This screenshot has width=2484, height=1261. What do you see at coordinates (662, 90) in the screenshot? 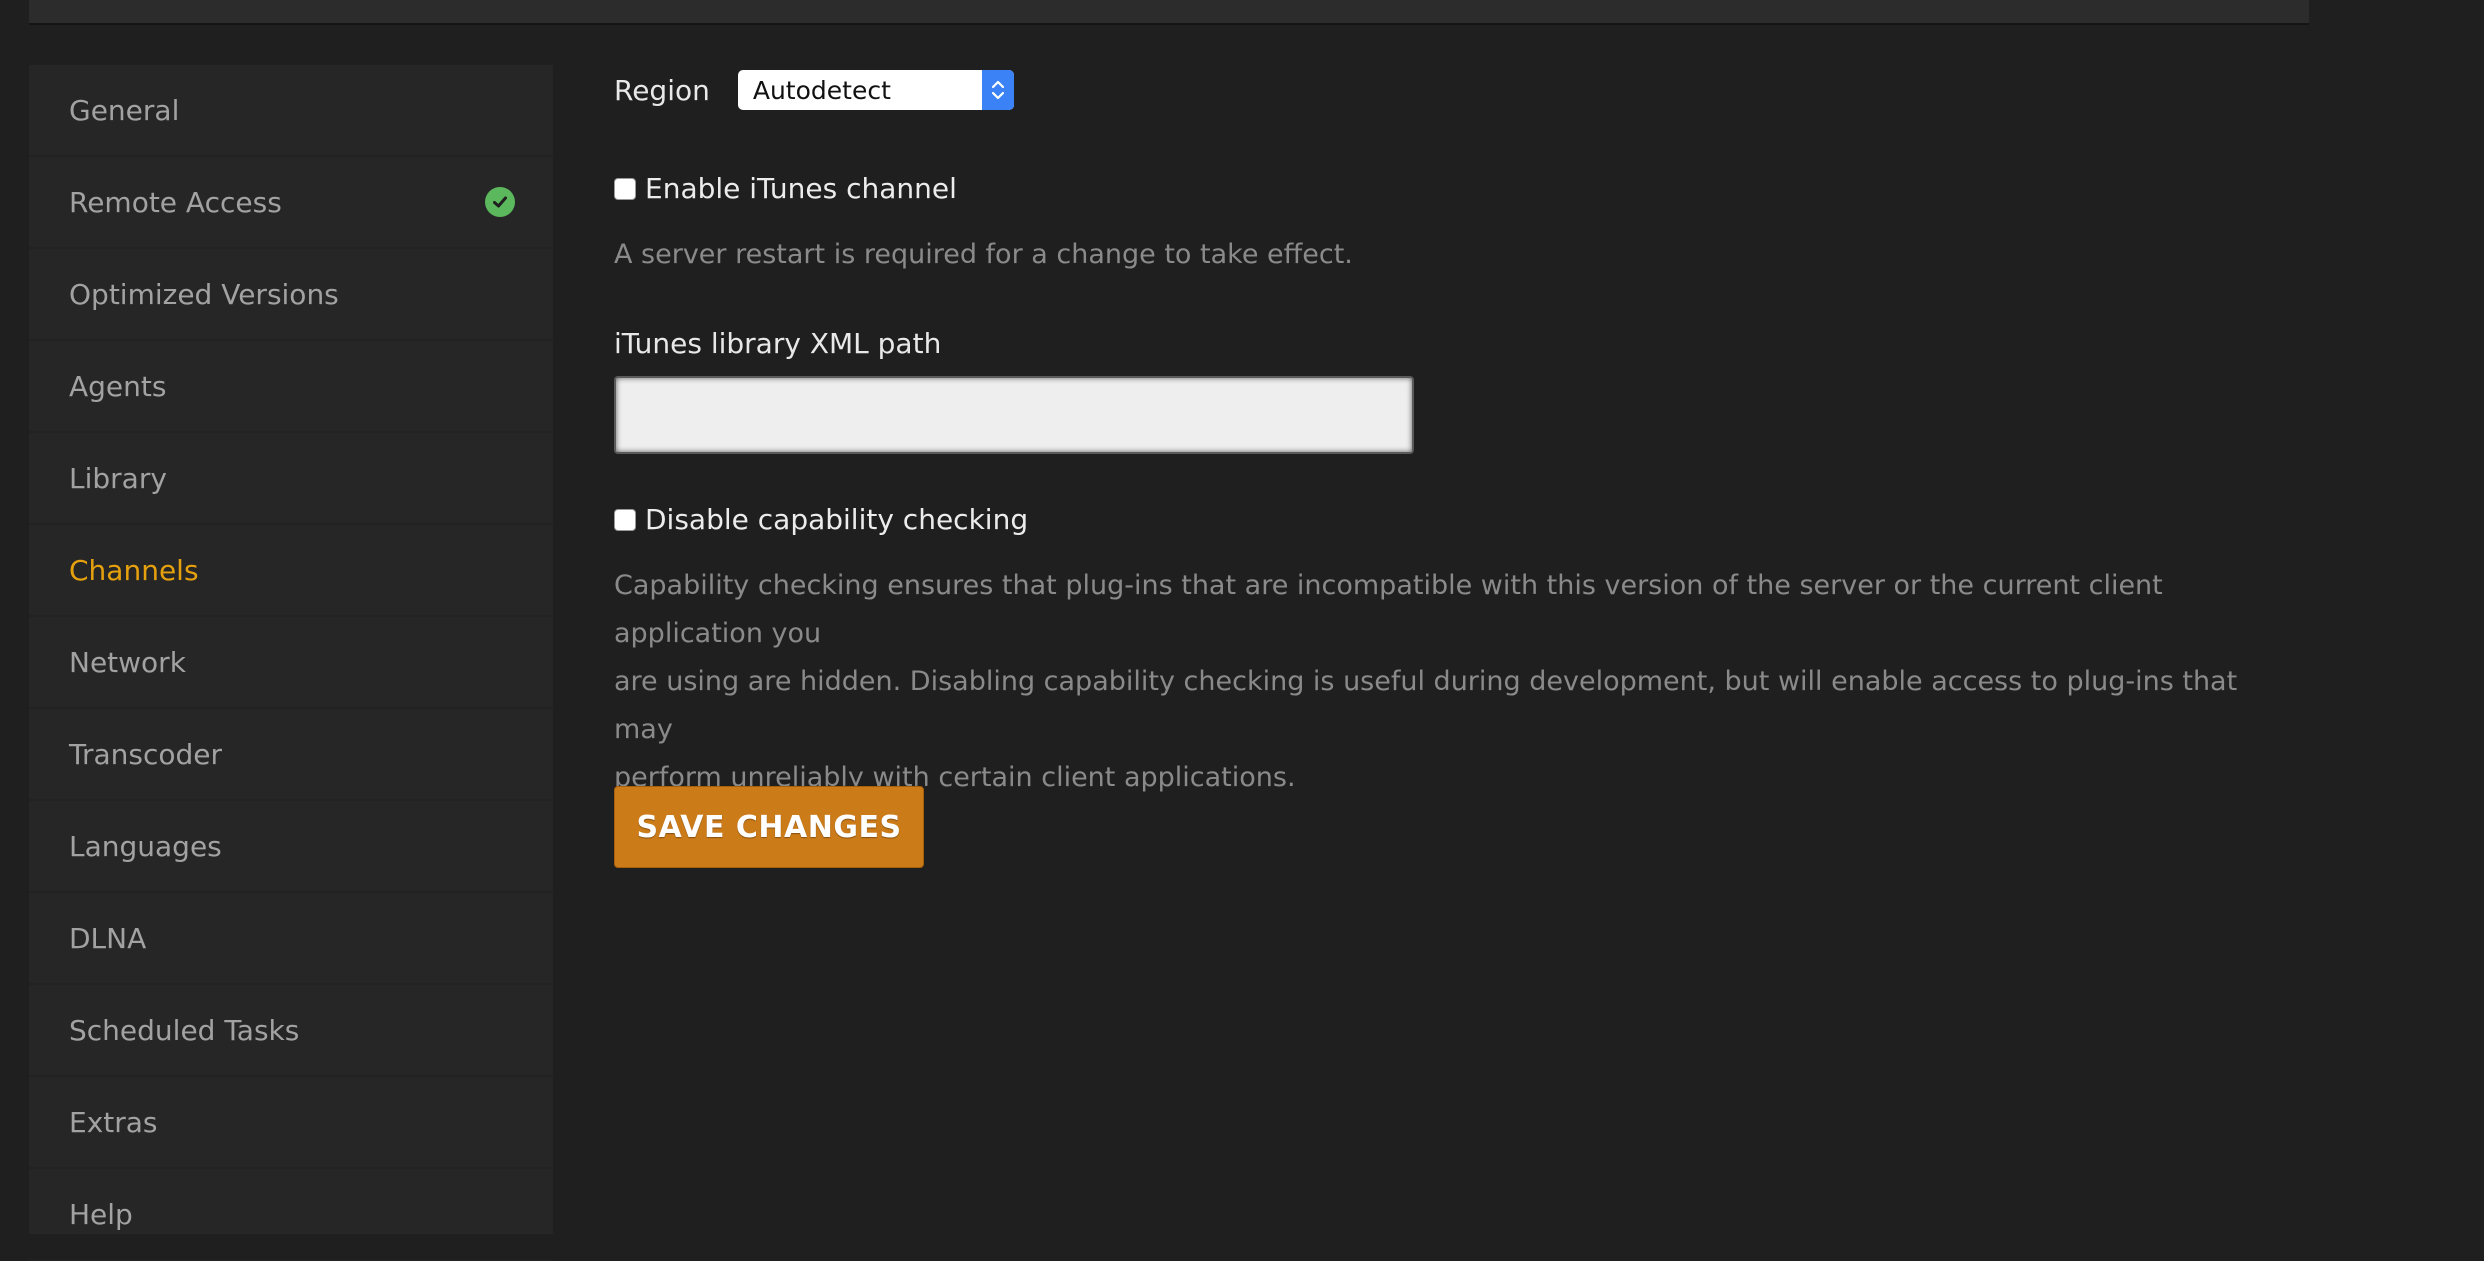
I see `region-label: Region` at bounding box center [662, 90].